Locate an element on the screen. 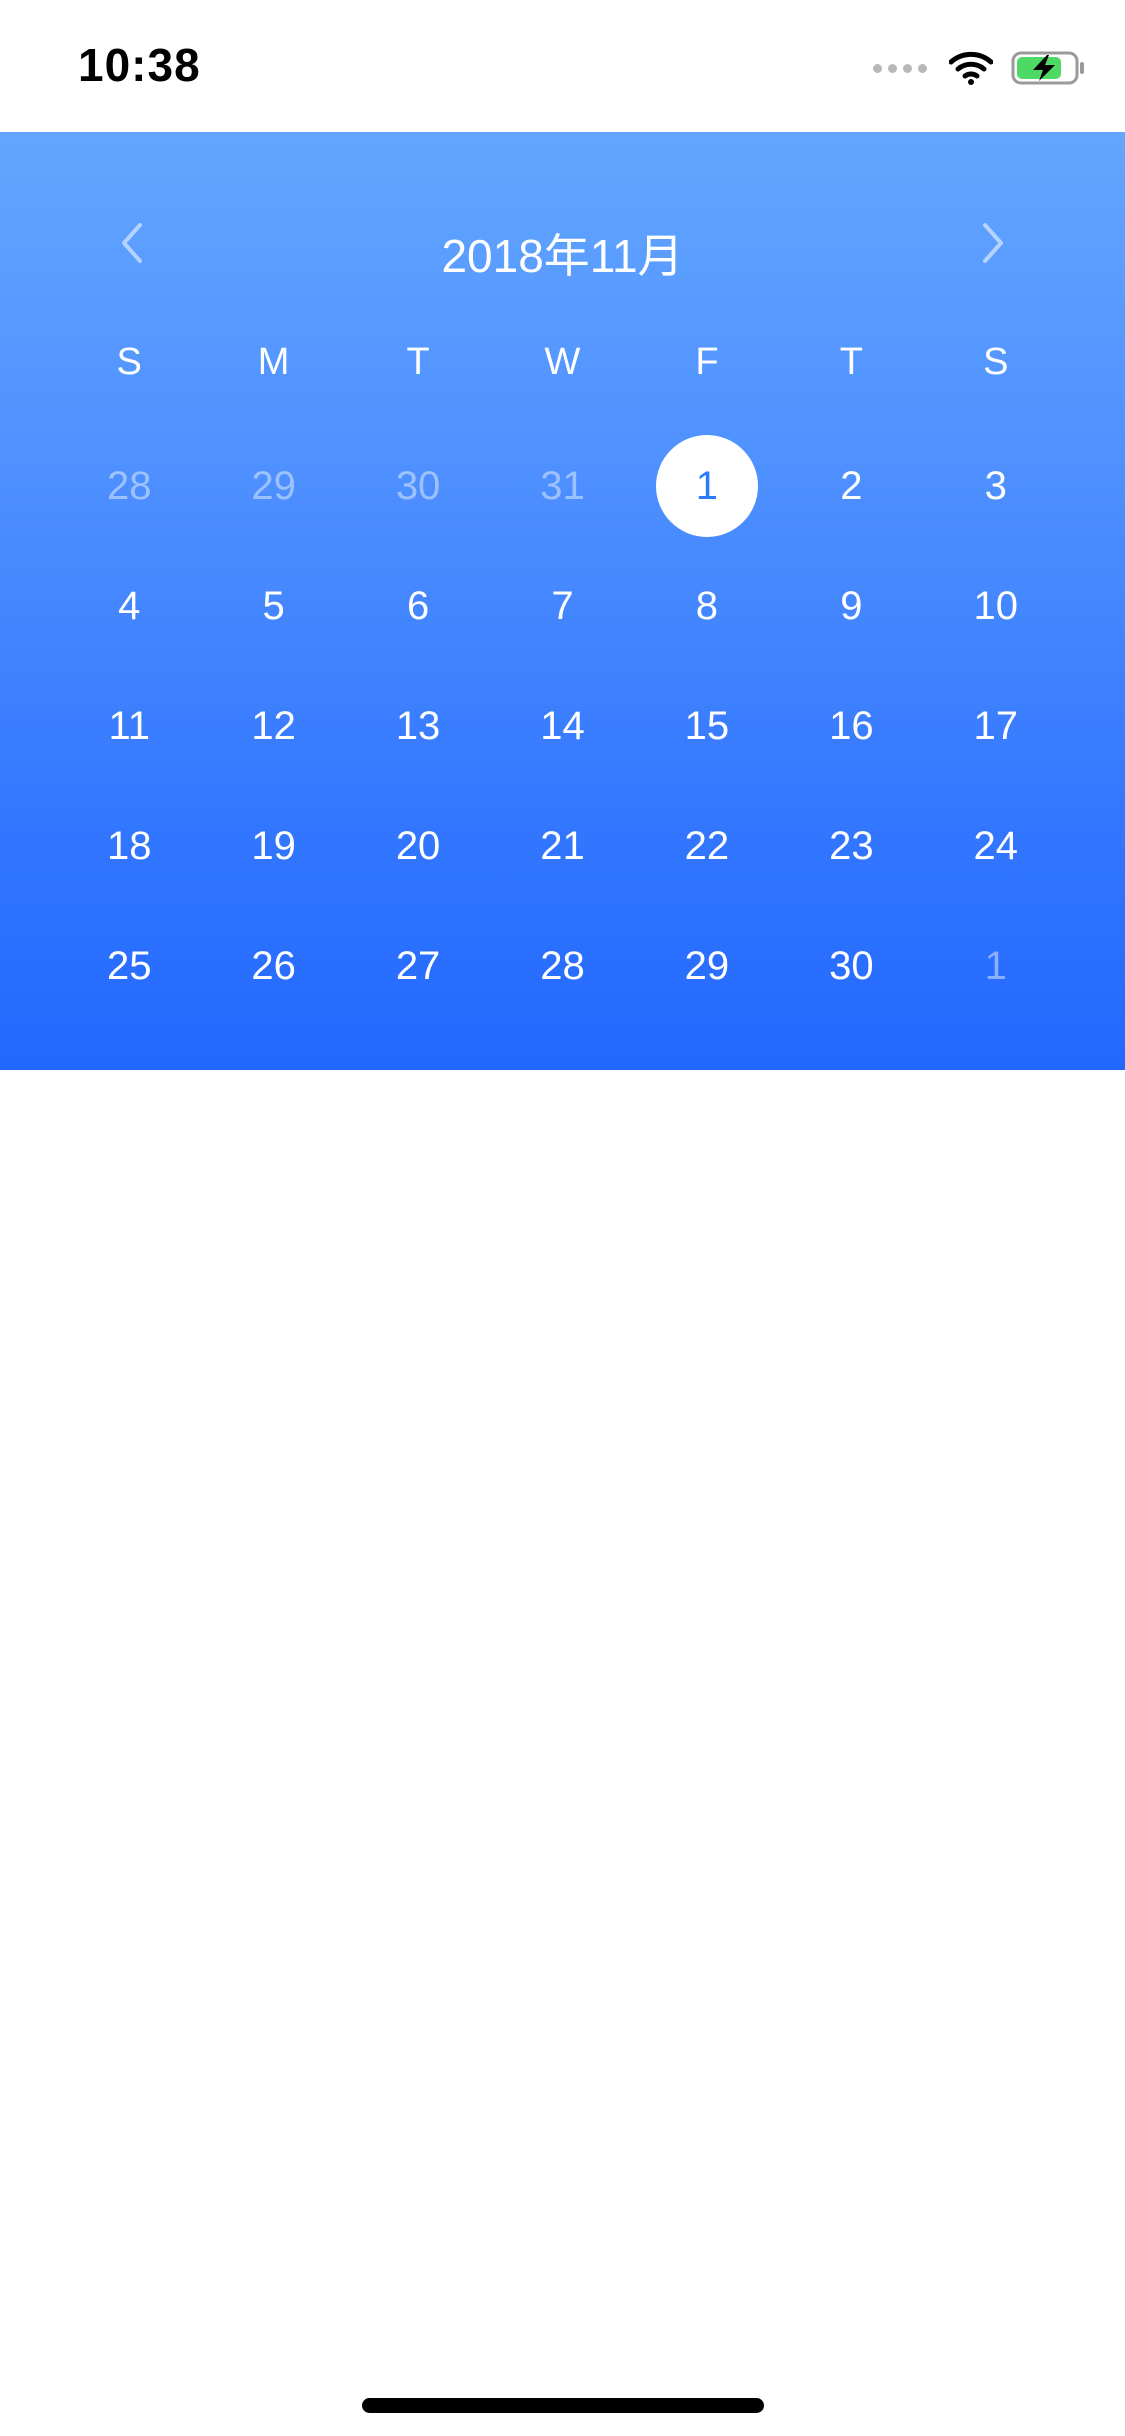 Image resolution: width=1125 pixels, height=2436 pixels. day-number: 13 is located at coordinates (418, 725).